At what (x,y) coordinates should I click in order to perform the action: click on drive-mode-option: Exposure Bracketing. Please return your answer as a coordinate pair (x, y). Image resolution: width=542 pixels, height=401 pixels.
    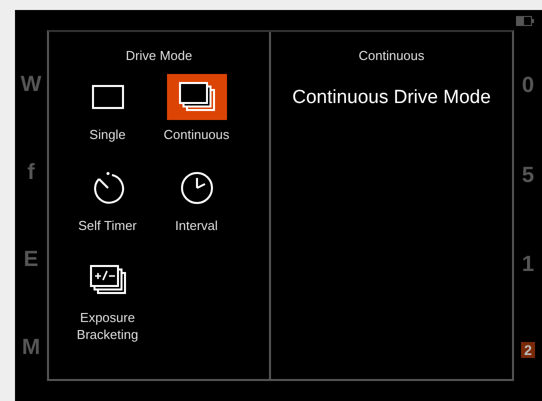
    Looking at the image, I should click on (107, 300).